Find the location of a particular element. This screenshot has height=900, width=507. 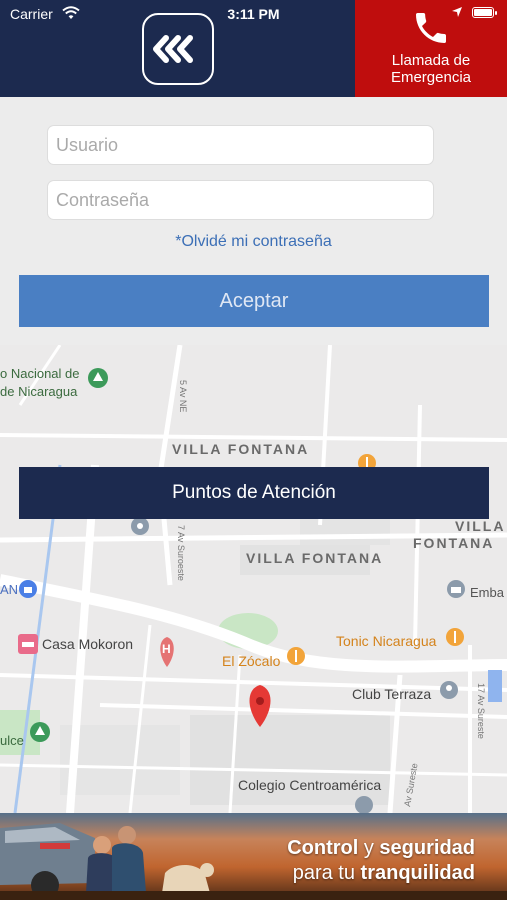

map-label-villa-fontana-4: FONTANA is located at coordinates (453, 543).